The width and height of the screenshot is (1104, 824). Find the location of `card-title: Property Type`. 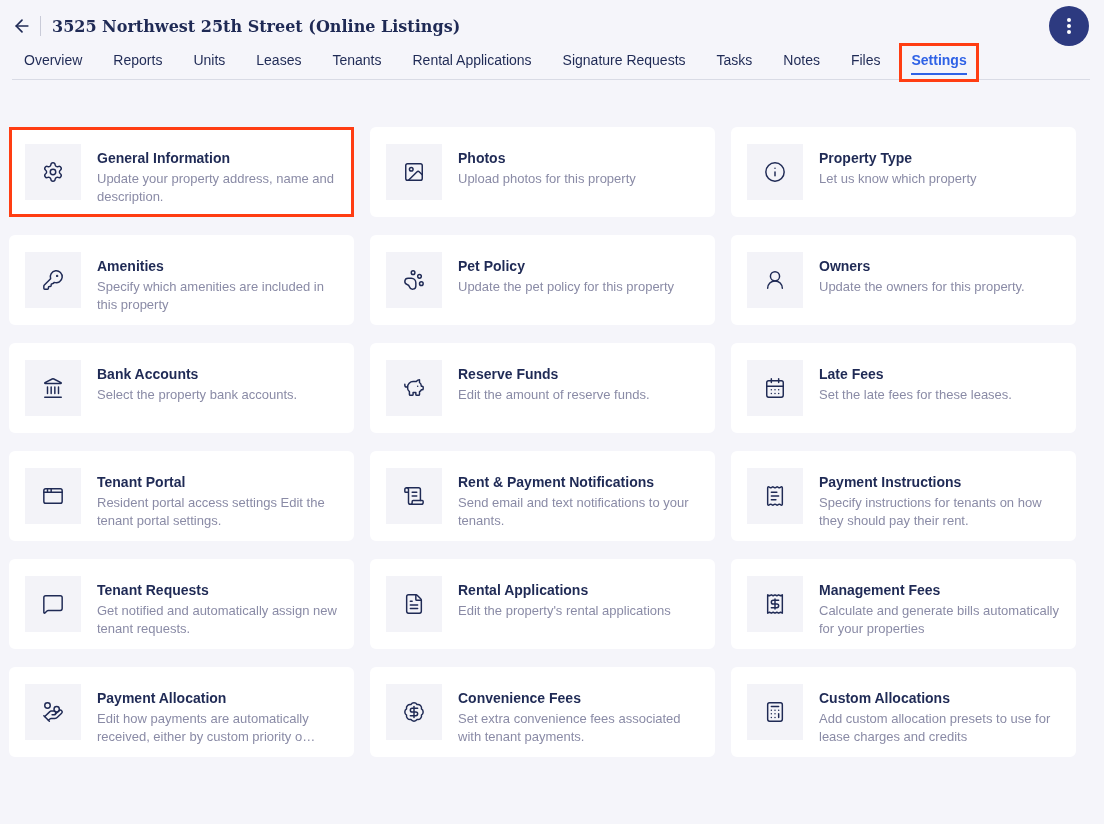

card-title: Property Type is located at coordinates (866, 158).